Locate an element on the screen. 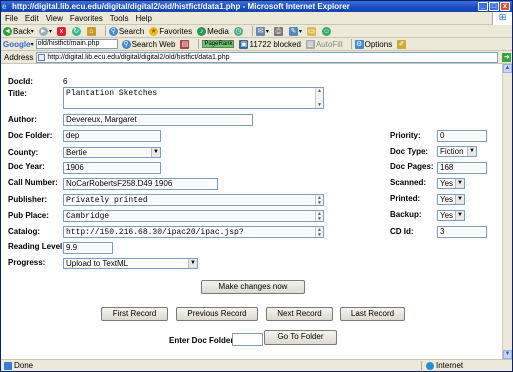  stop-icon: x is located at coordinates (61, 31).